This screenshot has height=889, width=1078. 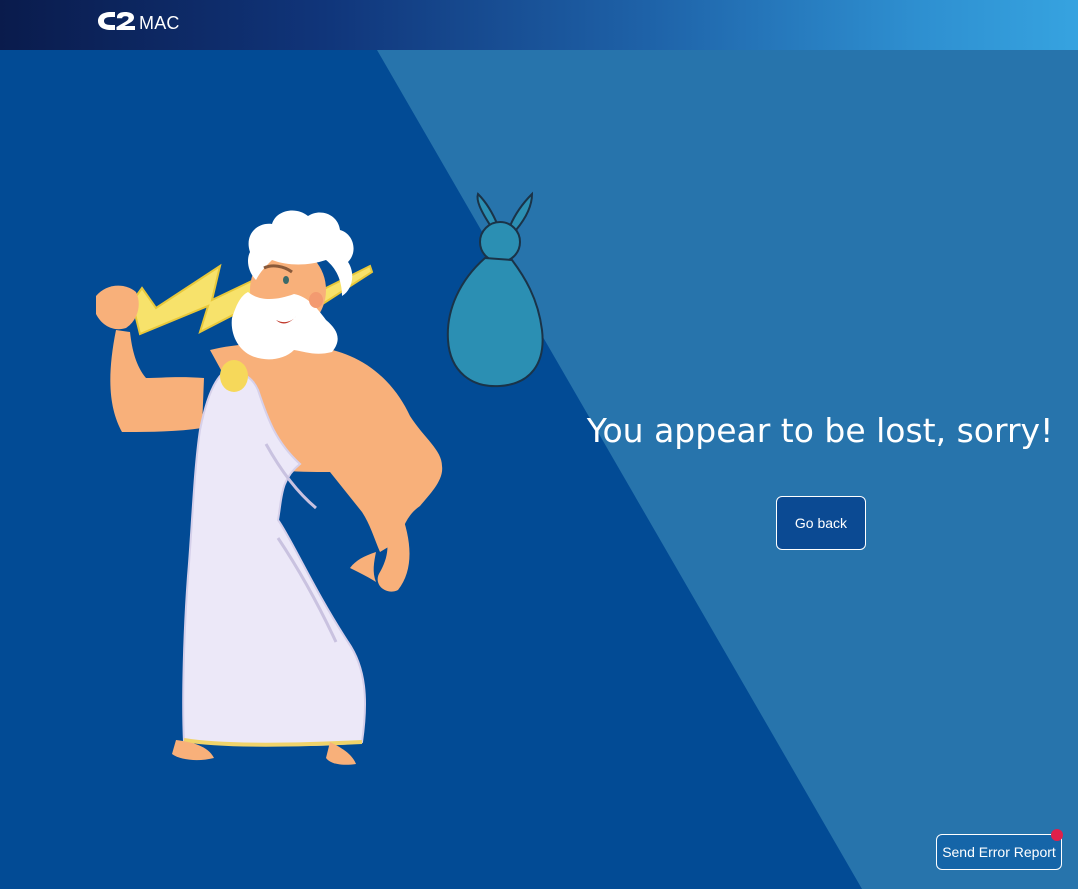 I want to click on top-bar: MAC, so click(x=539, y=25).